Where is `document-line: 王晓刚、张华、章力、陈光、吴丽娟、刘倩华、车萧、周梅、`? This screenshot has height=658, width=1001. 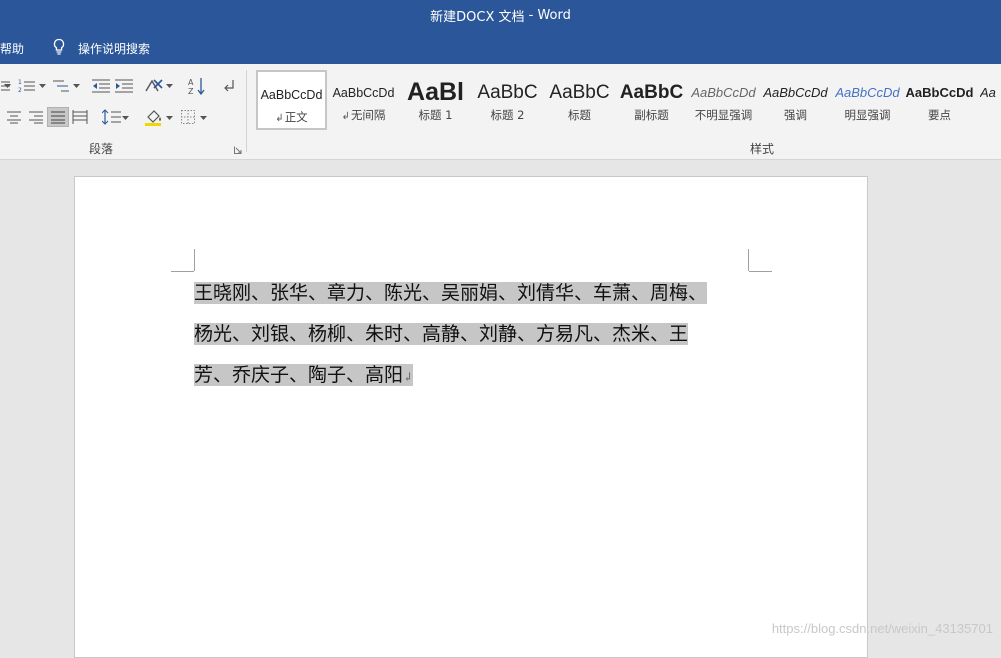
document-line: 王晓刚、张华、章力、陈光、吴丽娟、刘倩华、车萧、周梅、 is located at coordinates (474, 293).